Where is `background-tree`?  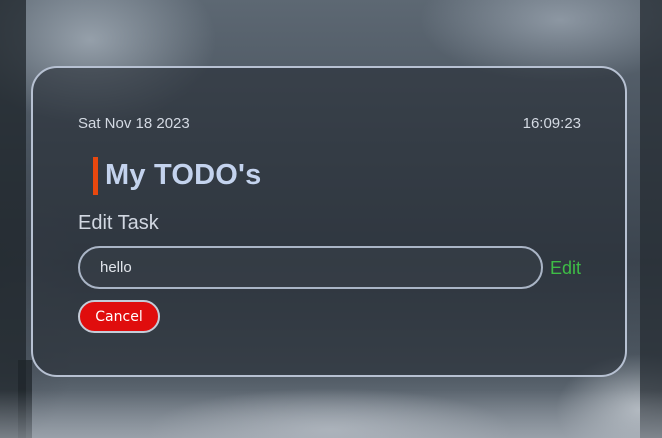 background-tree is located at coordinates (651, 219).